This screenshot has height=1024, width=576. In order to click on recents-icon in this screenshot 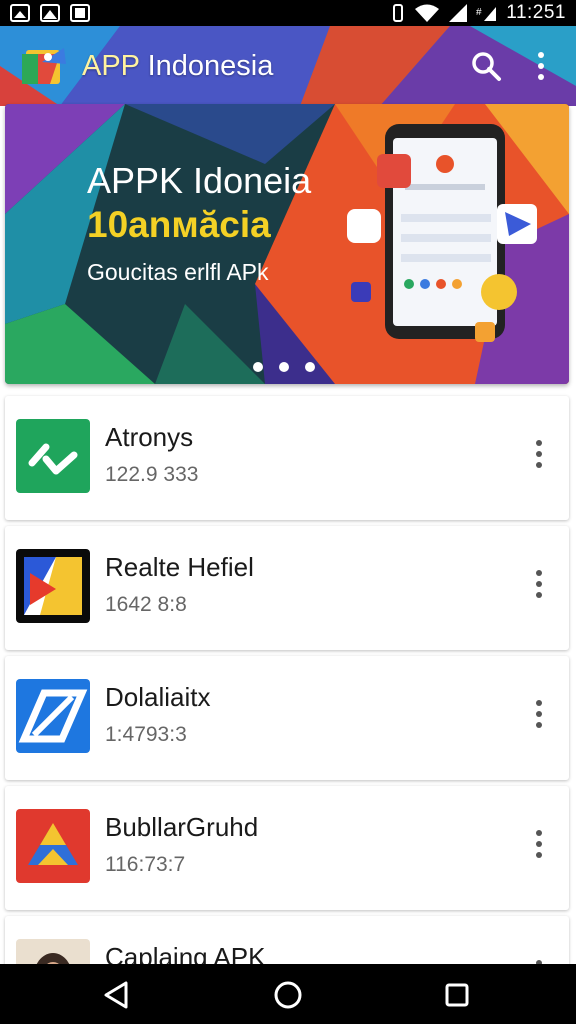, I will do `click(457, 995)`.